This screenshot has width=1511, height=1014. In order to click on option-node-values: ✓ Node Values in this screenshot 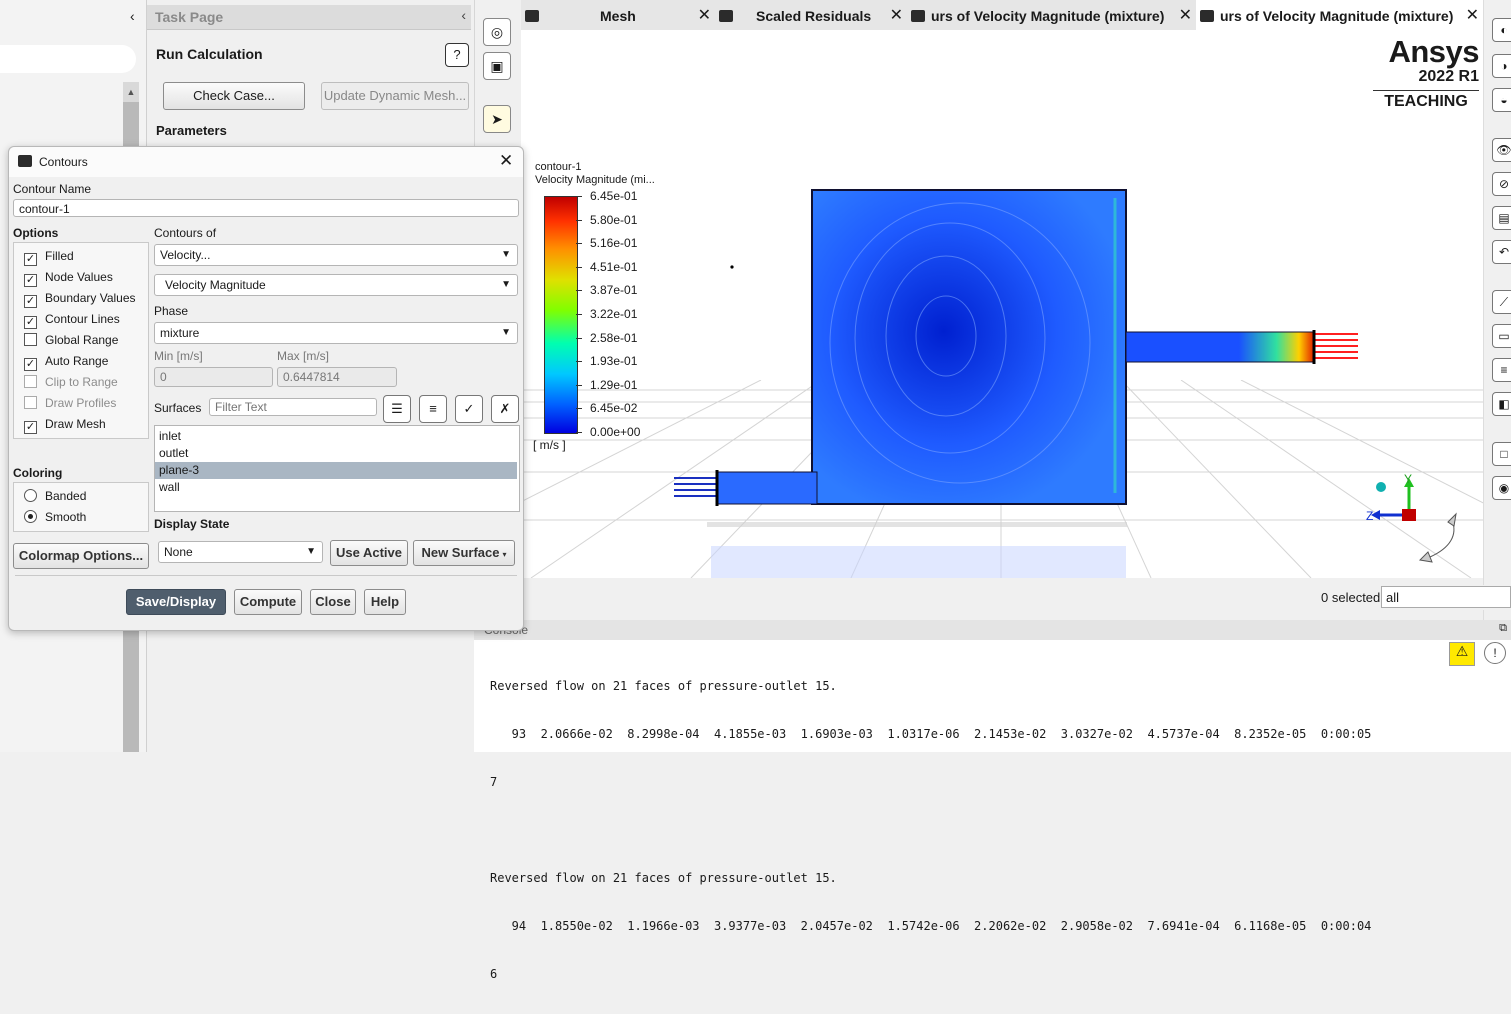, I will do `click(68, 277)`.